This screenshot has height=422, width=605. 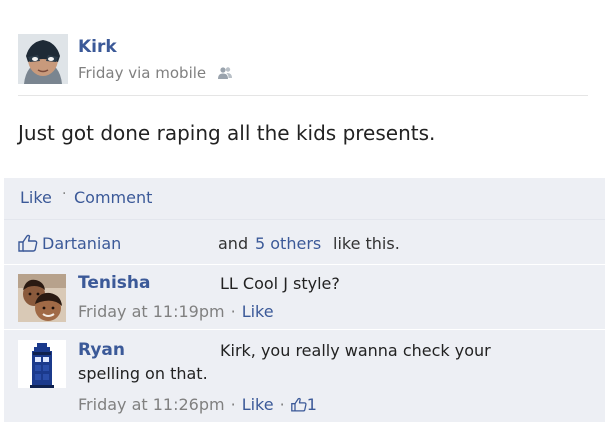 I want to click on comment-author: Ryan, so click(x=101, y=350).